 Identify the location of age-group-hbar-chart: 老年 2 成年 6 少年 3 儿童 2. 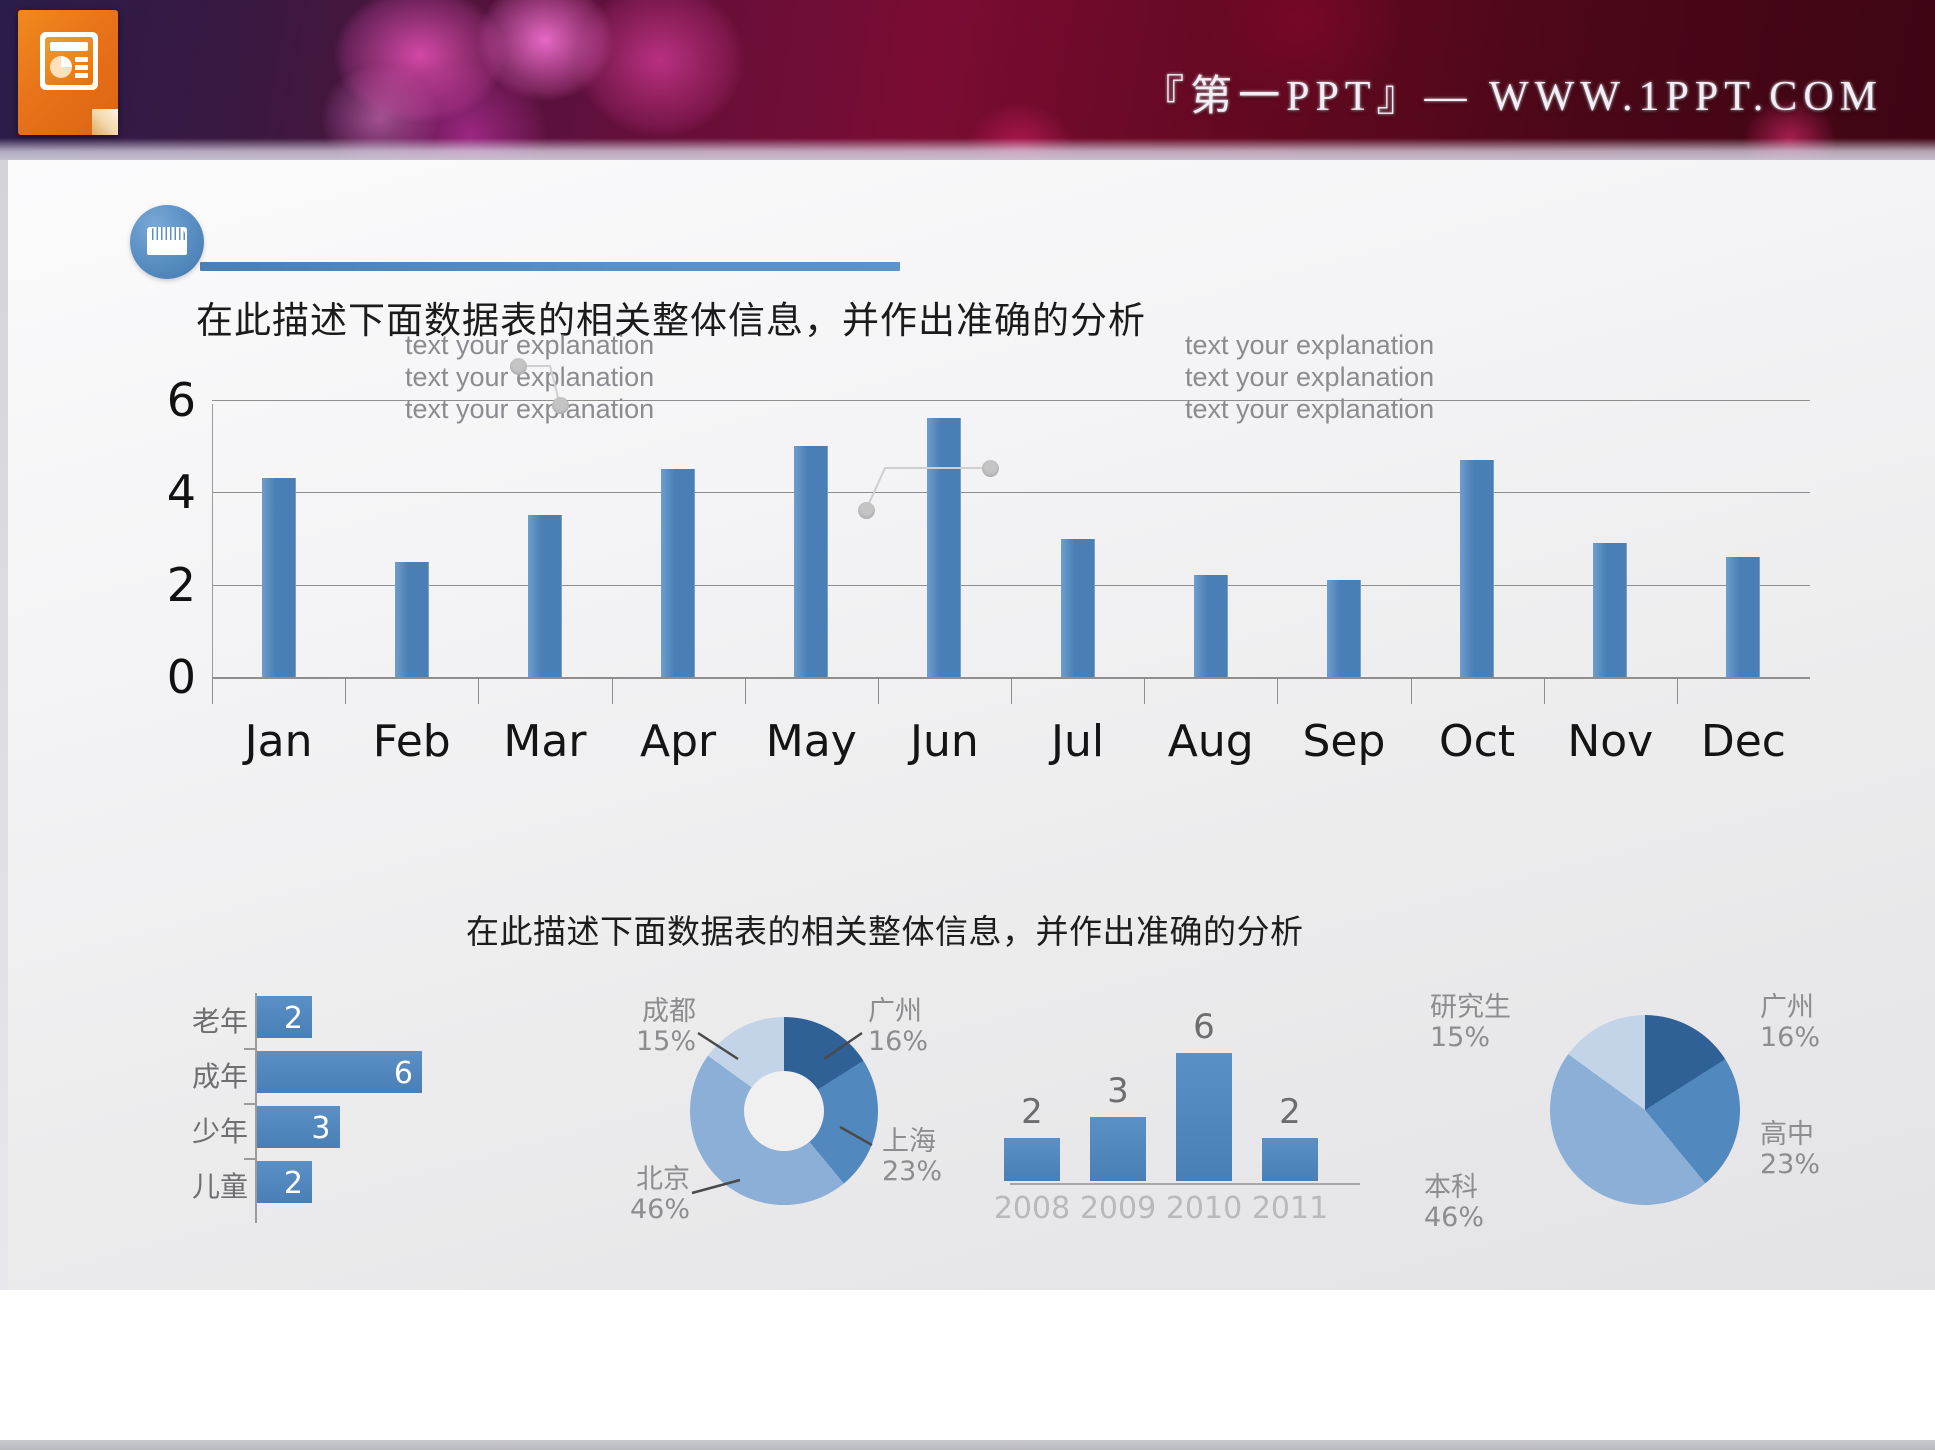
(315, 1107).